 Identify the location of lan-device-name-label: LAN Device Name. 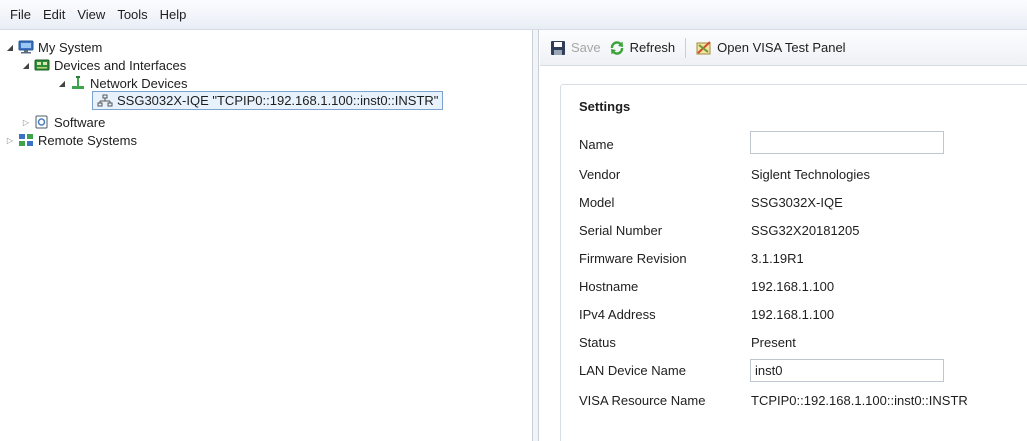
(632, 370).